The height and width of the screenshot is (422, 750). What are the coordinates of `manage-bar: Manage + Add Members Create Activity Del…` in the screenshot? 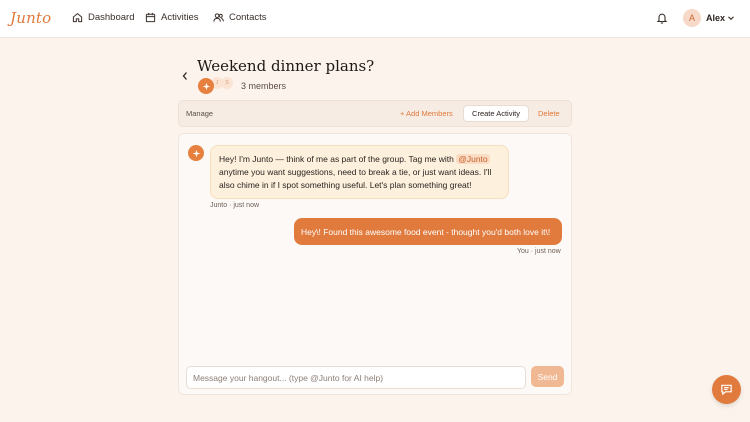 It's located at (375, 113).